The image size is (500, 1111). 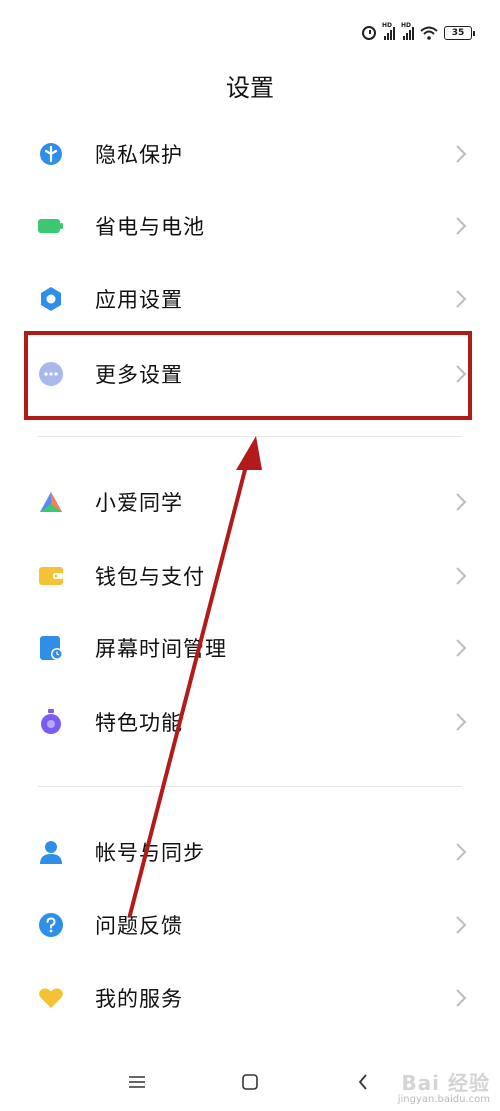 What do you see at coordinates (139, 723) in the screenshot?
I see `settings-item-label: 特色功能` at bounding box center [139, 723].